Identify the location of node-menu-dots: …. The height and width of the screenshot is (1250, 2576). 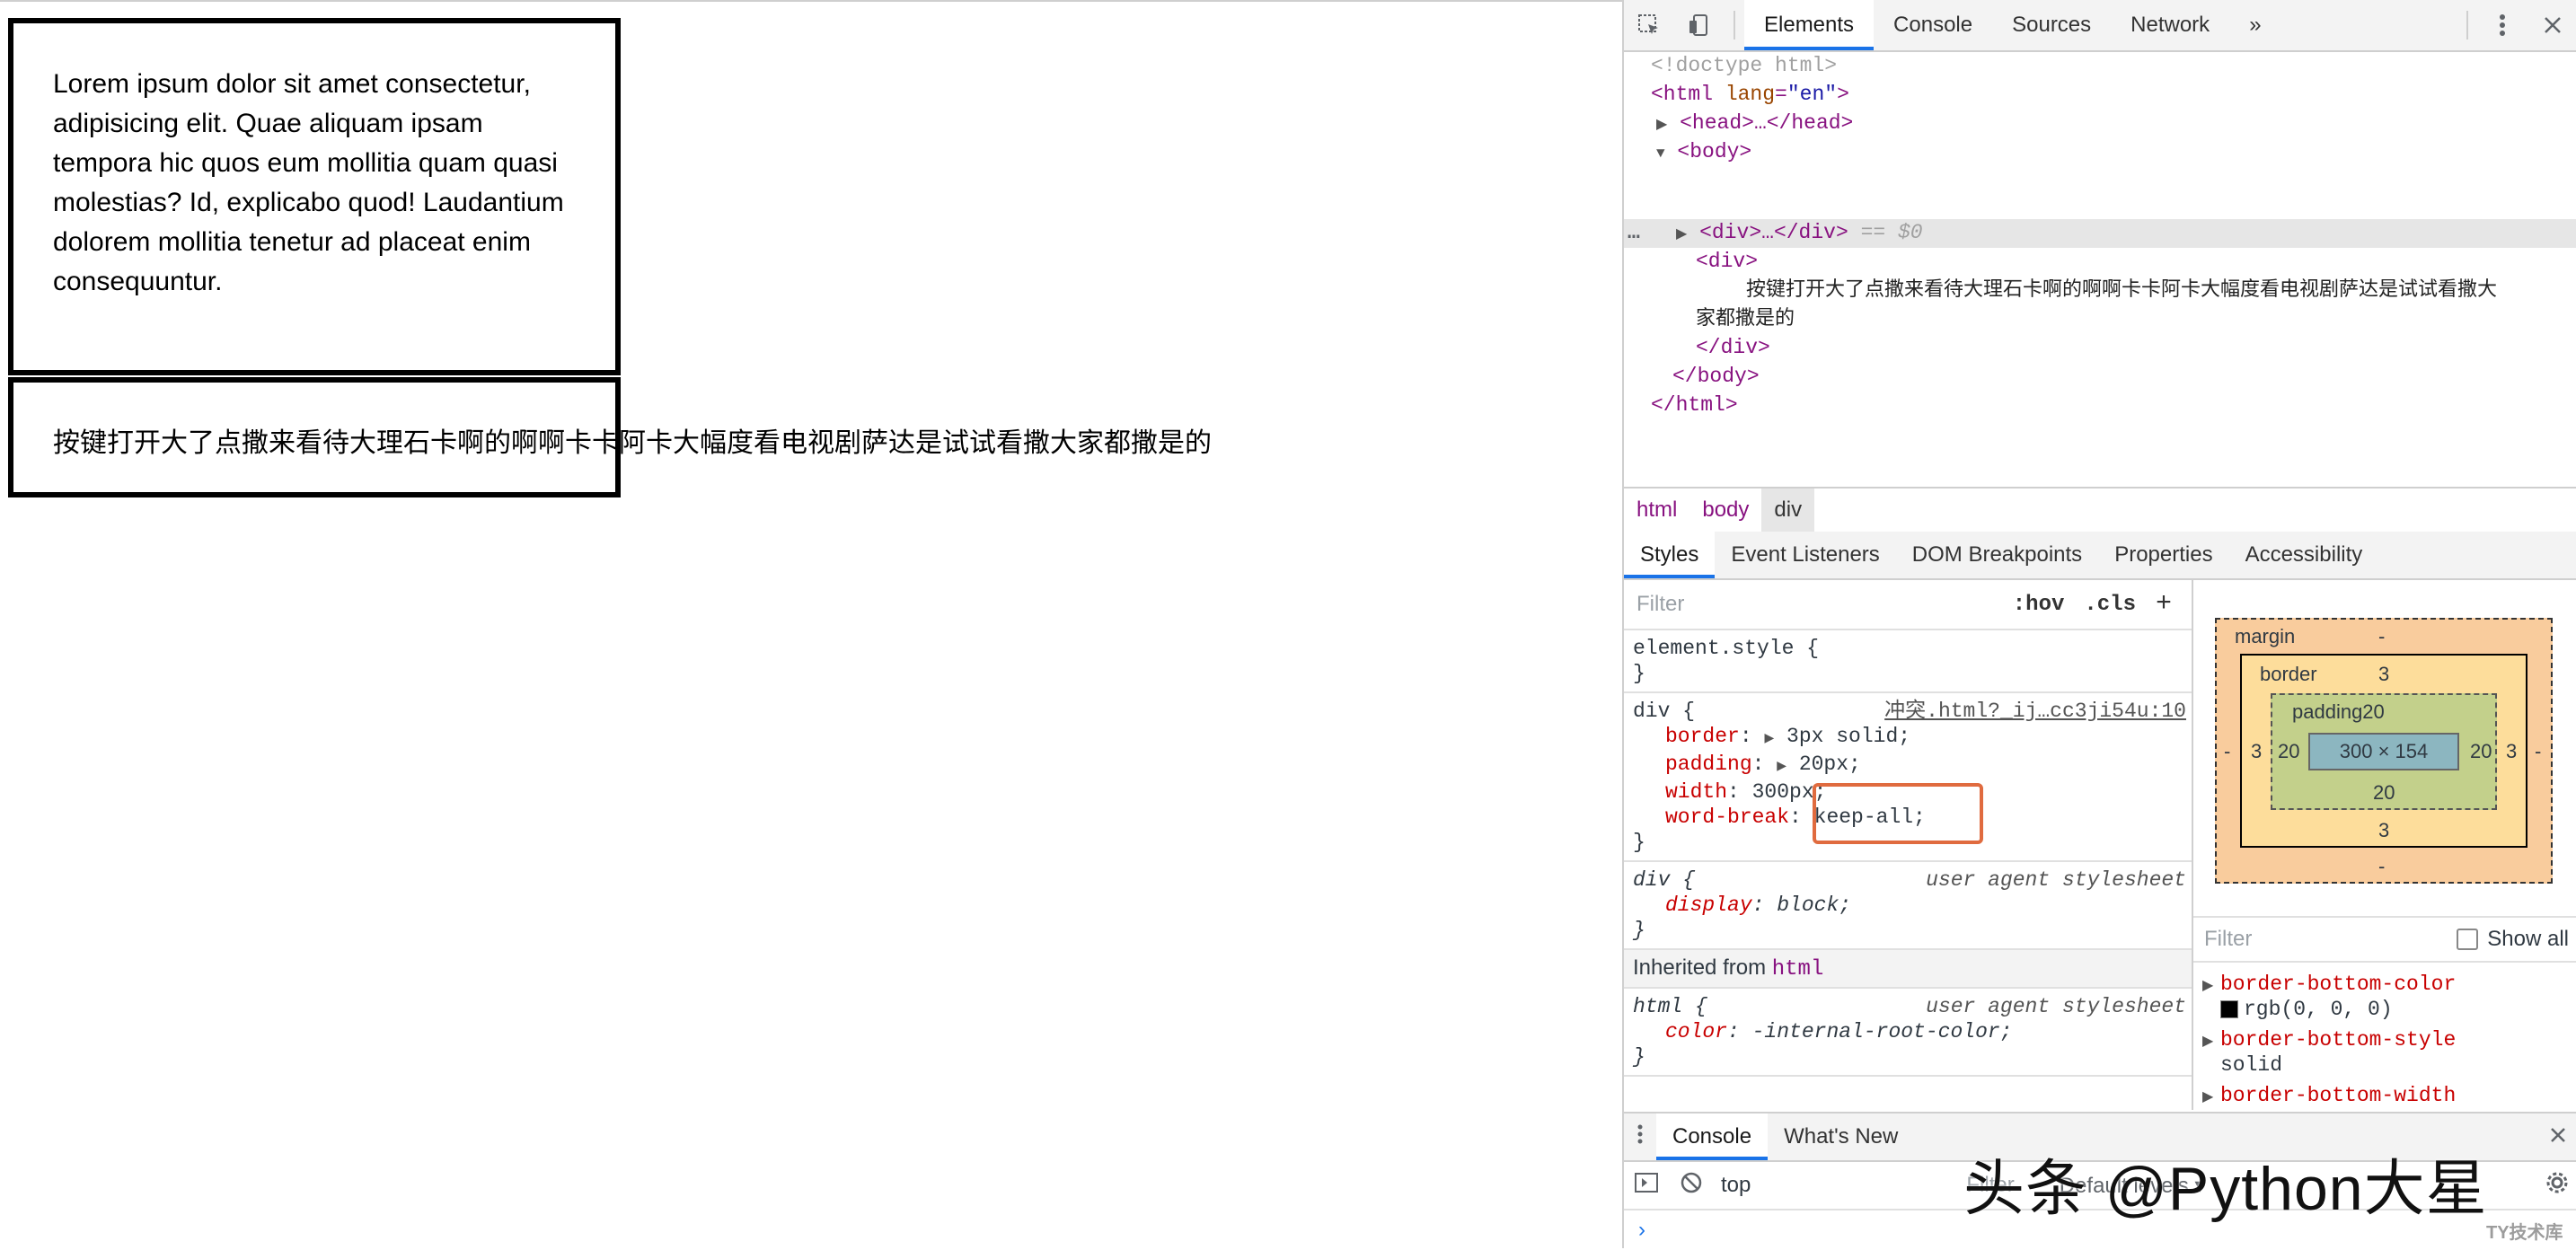
(1634, 232).